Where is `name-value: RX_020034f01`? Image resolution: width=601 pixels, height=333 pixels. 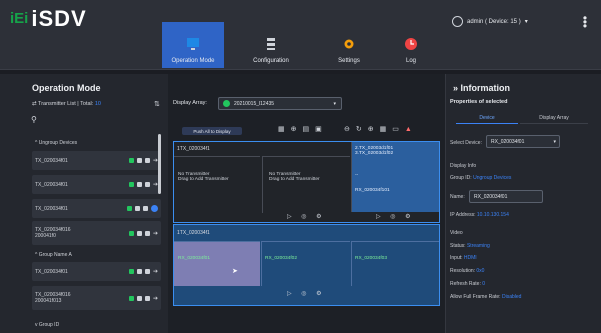 name-value: RX_020034f01 is located at coordinates (491, 196).